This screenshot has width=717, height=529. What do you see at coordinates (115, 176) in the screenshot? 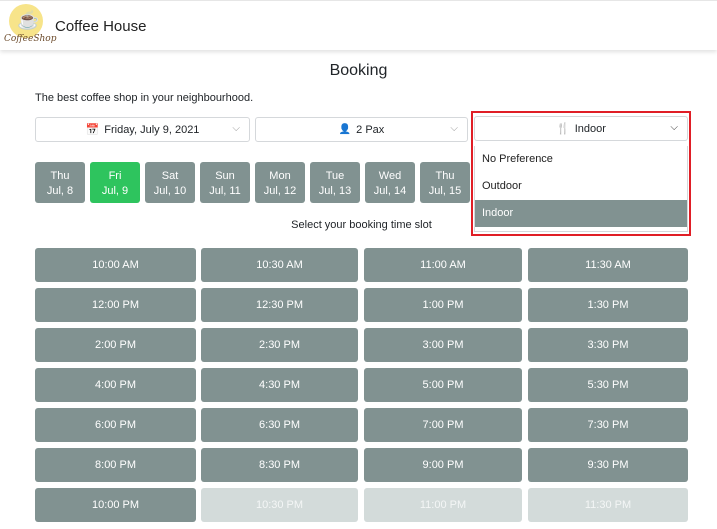
I see `day-name: Fri` at bounding box center [115, 176].